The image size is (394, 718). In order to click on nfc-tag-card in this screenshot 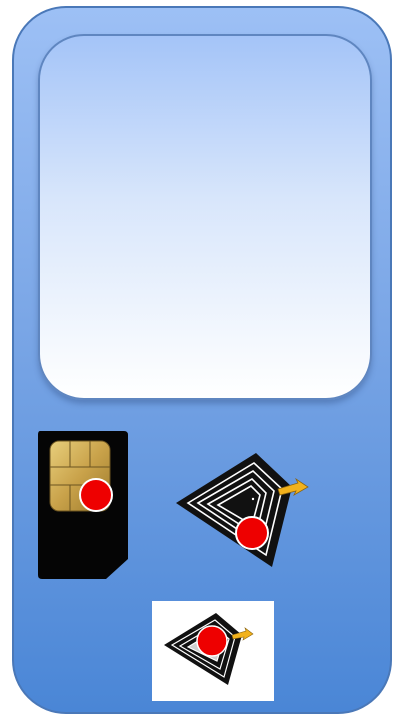, I will do `click(213, 651)`.